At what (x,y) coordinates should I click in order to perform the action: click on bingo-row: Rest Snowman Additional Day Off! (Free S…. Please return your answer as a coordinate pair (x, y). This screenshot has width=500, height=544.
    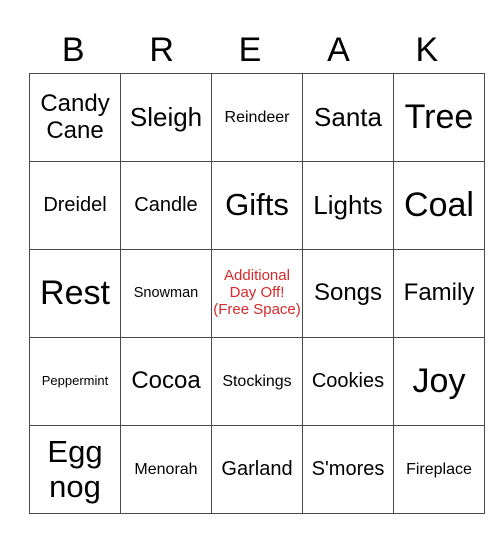
    Looking at the image, I should click on (257, 293).